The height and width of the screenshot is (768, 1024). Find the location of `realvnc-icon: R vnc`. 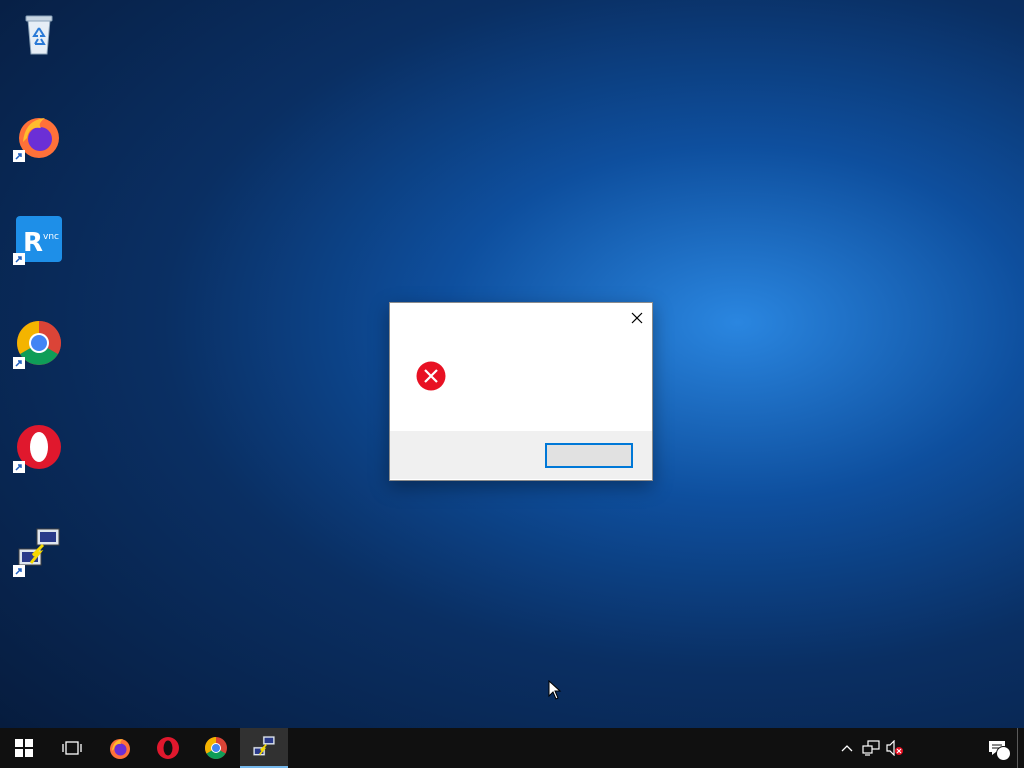

realvnc-icon: R vnc is located at coordinates (38, 240).